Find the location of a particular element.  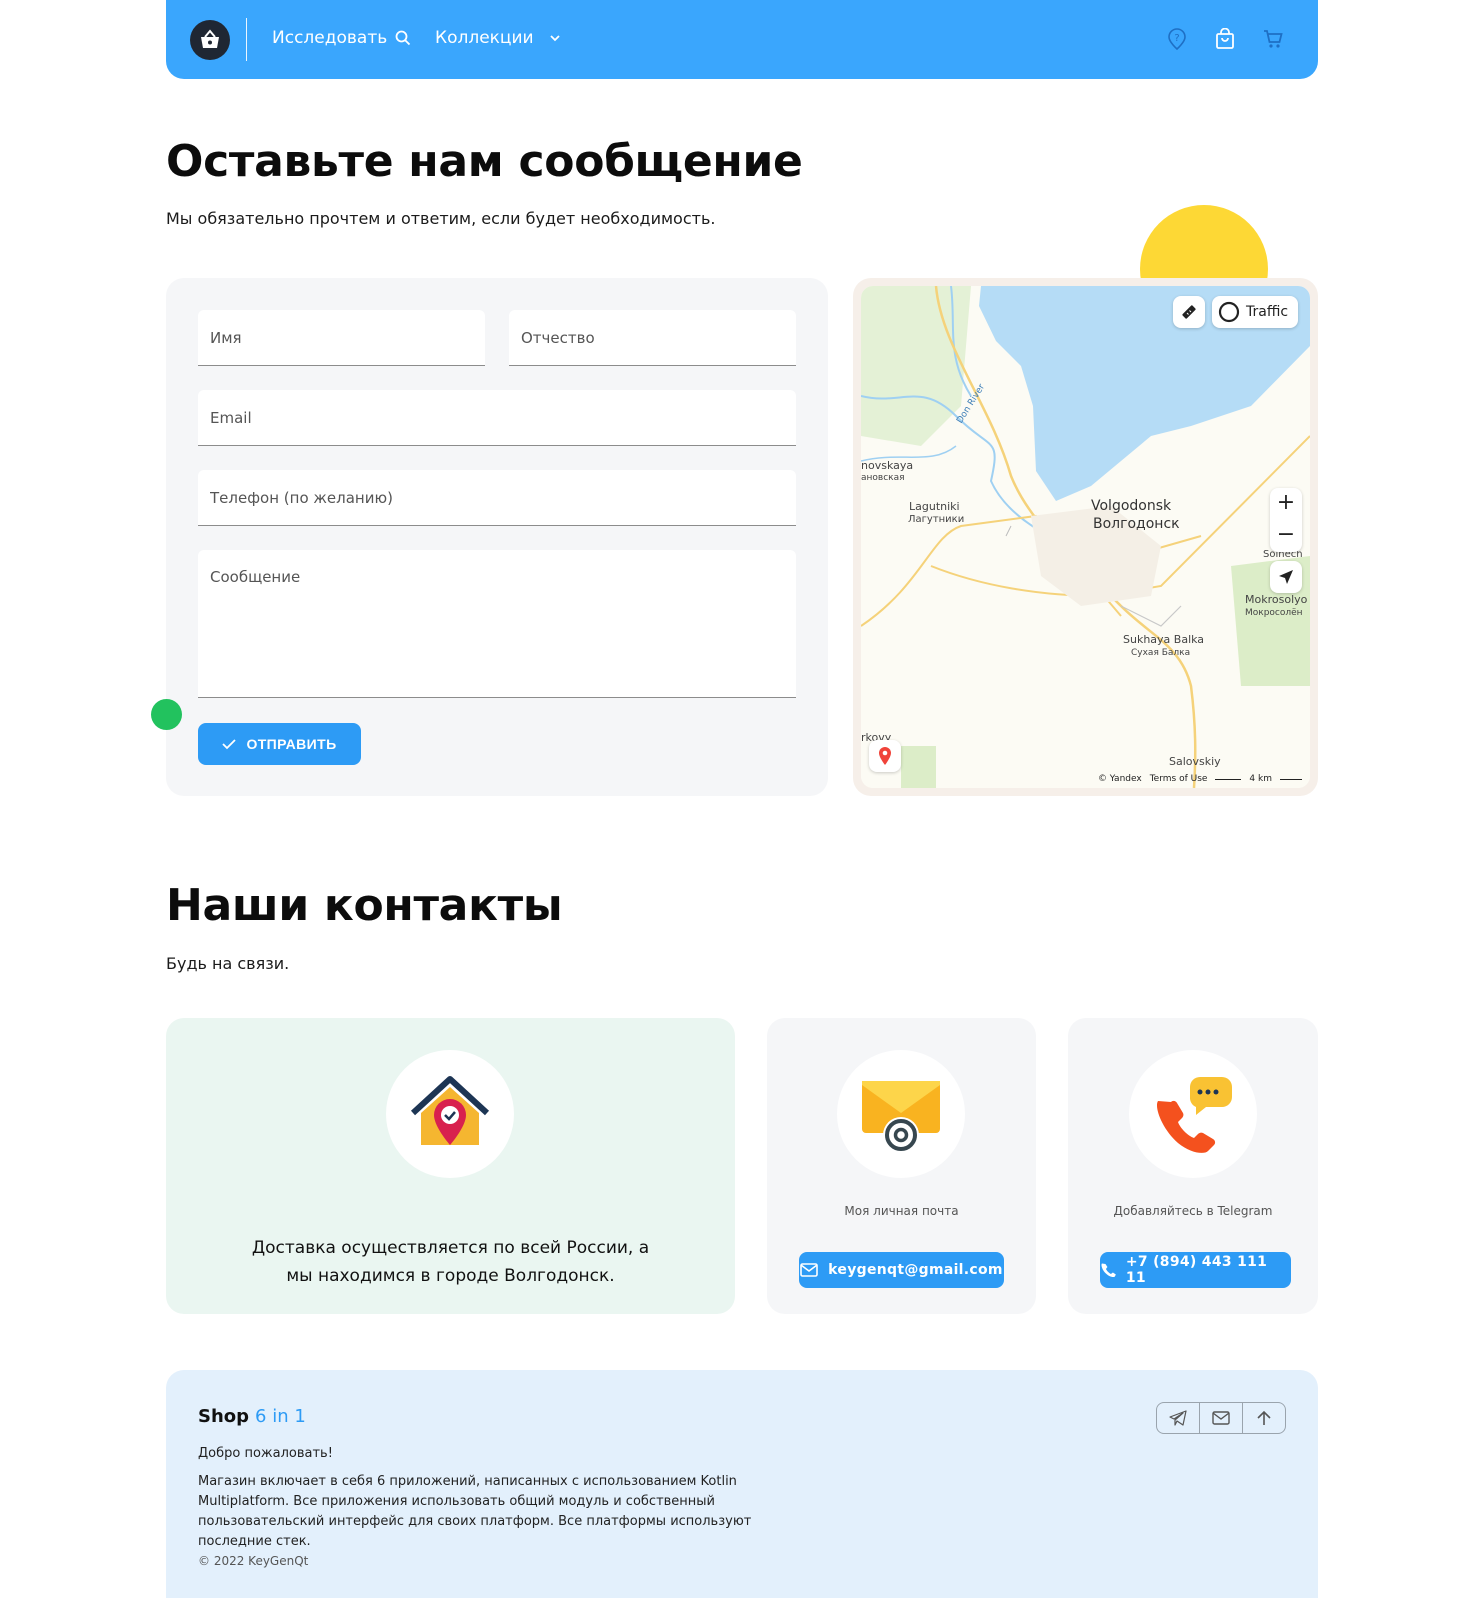

map-label-city-ru: Волгодонск is located at coordinates (1136, 524).